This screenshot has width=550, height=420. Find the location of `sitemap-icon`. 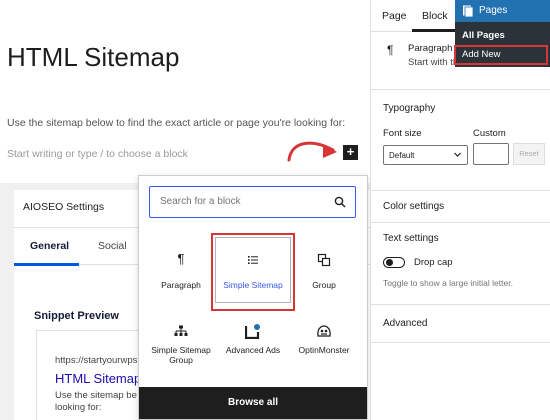

sitemap-icon is located at coordinates (181, 330).